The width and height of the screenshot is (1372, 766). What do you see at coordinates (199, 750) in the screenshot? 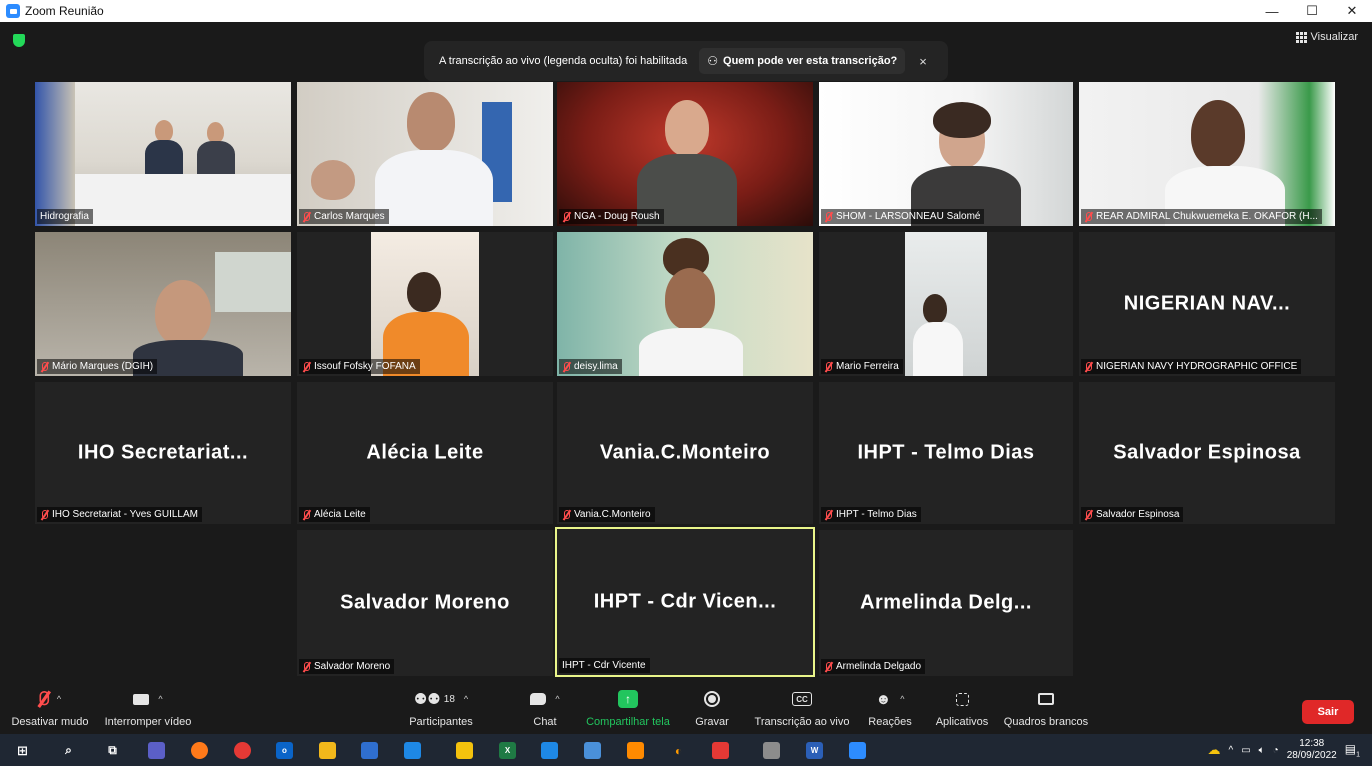
I see `firefox-icon` at bounding box center [199, 750].